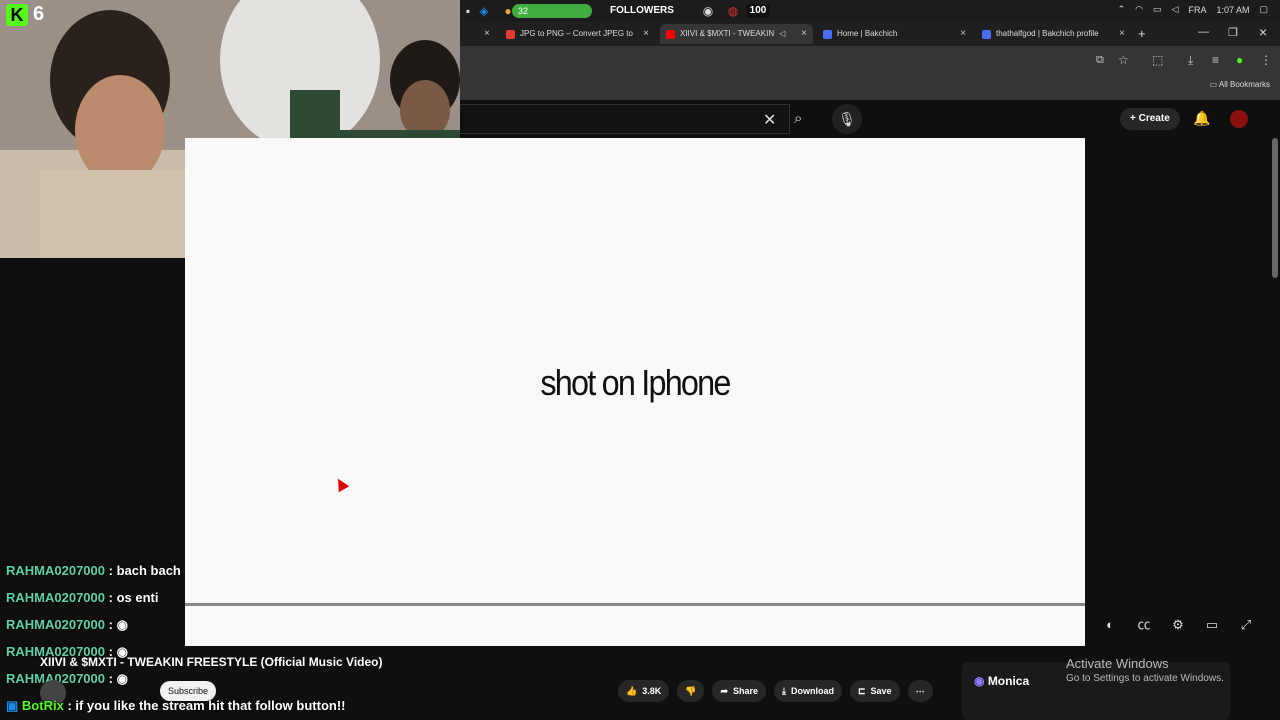  I want to click on thumbs-up-icon: 👍, so click(632, 691).